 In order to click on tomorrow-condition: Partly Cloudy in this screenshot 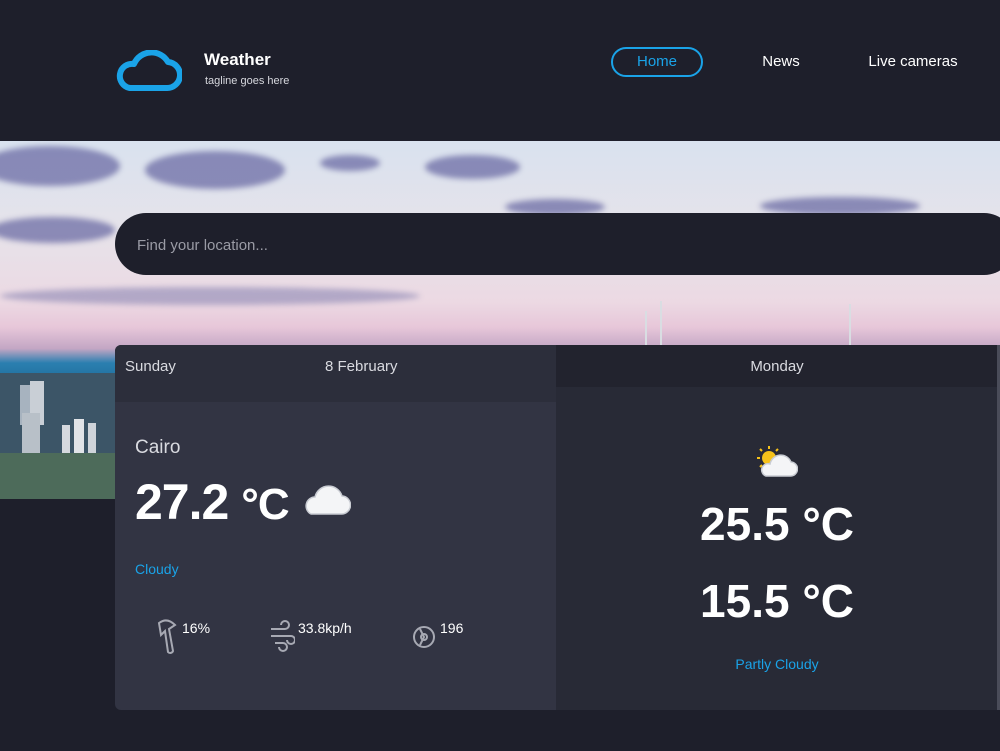, I will do `click(777, 664)`.